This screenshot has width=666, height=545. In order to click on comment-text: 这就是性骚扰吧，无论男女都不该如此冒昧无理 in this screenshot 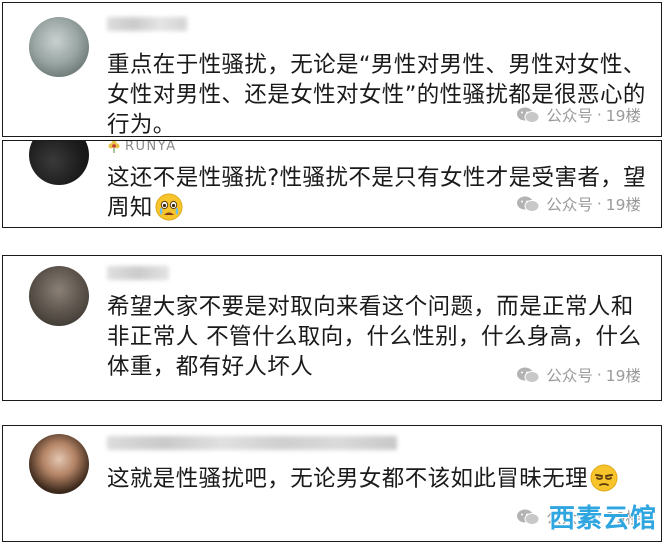, I will do `click(380, 479)`.